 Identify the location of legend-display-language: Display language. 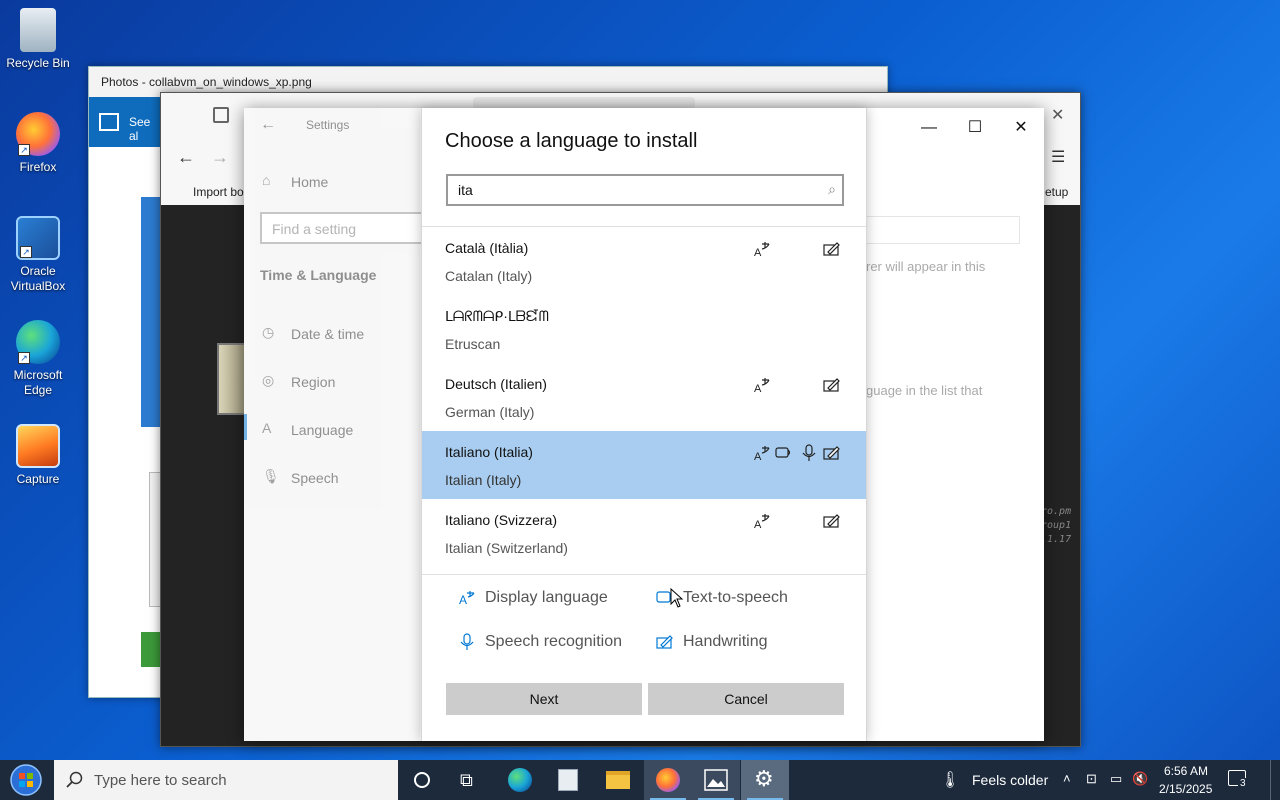
(546, 597).